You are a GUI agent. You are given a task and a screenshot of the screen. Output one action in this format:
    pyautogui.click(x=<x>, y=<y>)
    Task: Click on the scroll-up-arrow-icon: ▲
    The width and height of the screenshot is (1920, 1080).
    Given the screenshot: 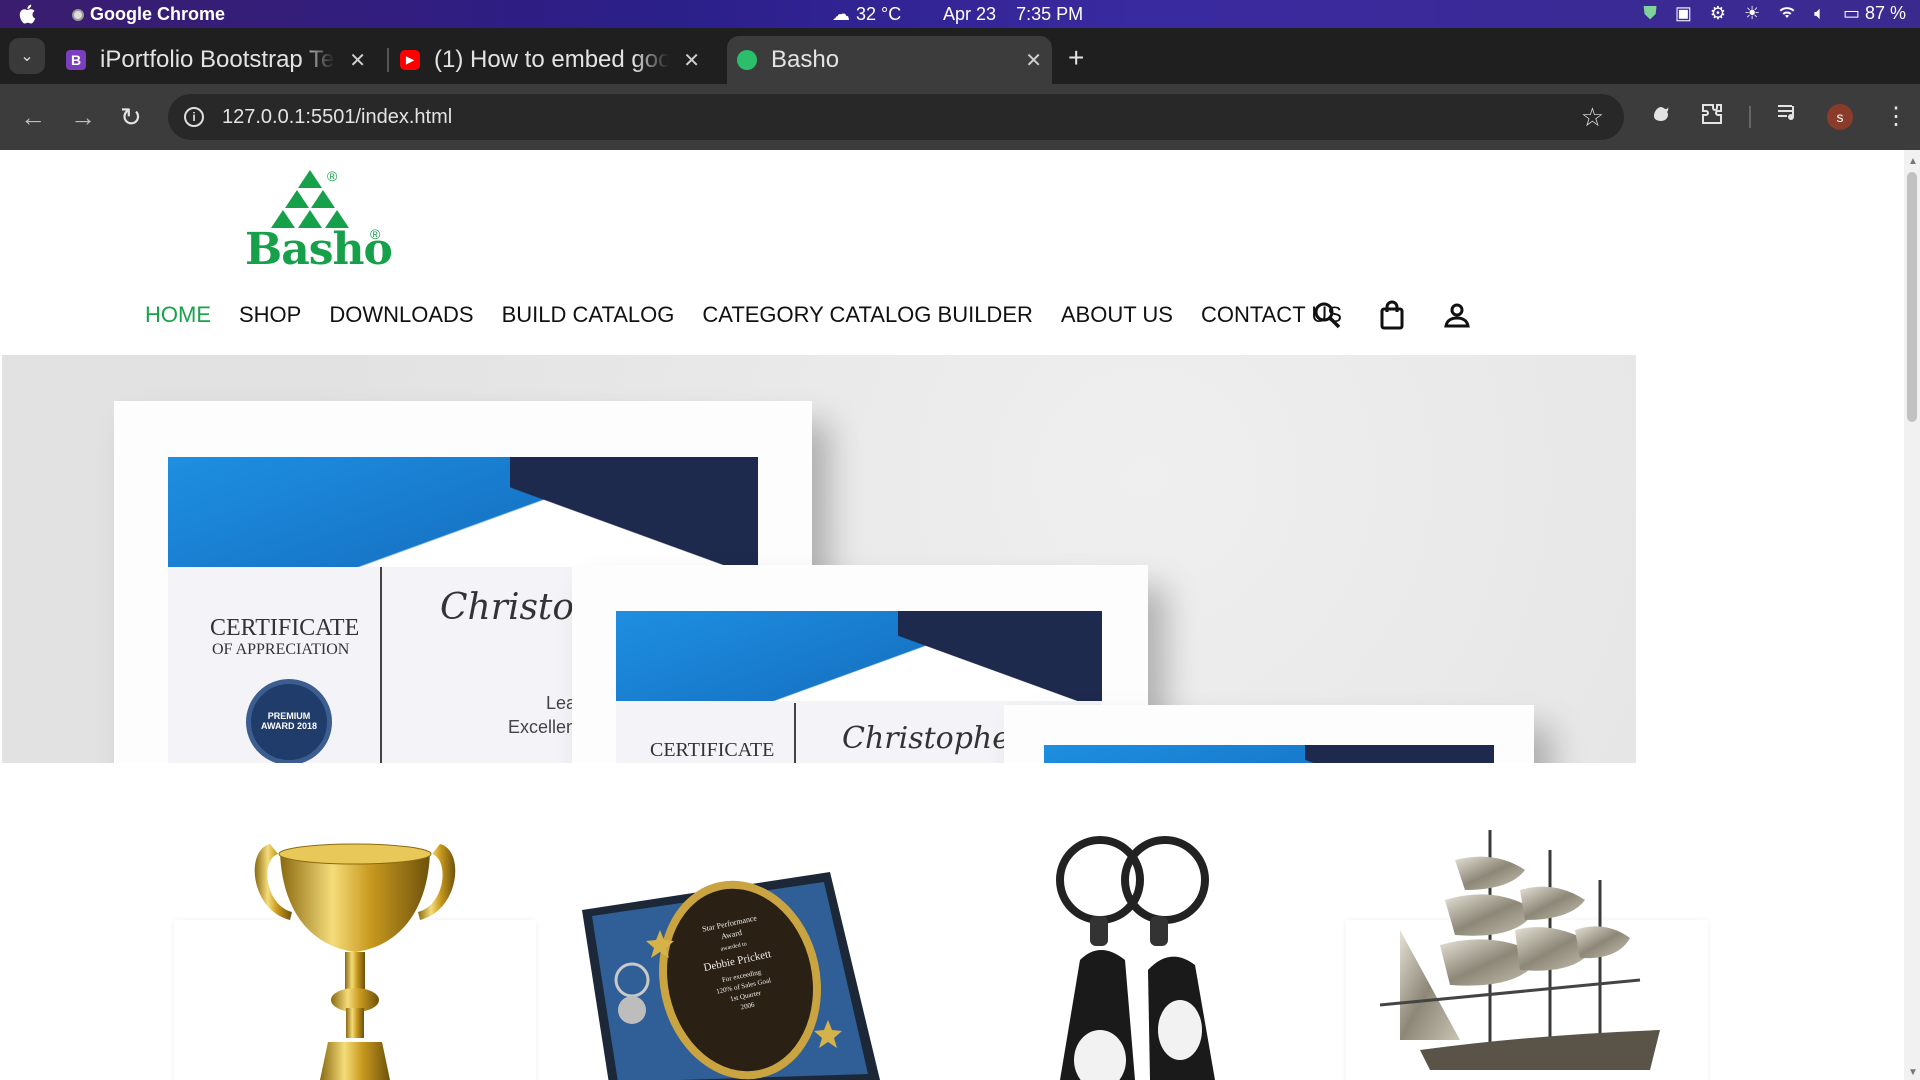 What is the action you would take?
    pyautogui.click(x=1913, y=161)
    